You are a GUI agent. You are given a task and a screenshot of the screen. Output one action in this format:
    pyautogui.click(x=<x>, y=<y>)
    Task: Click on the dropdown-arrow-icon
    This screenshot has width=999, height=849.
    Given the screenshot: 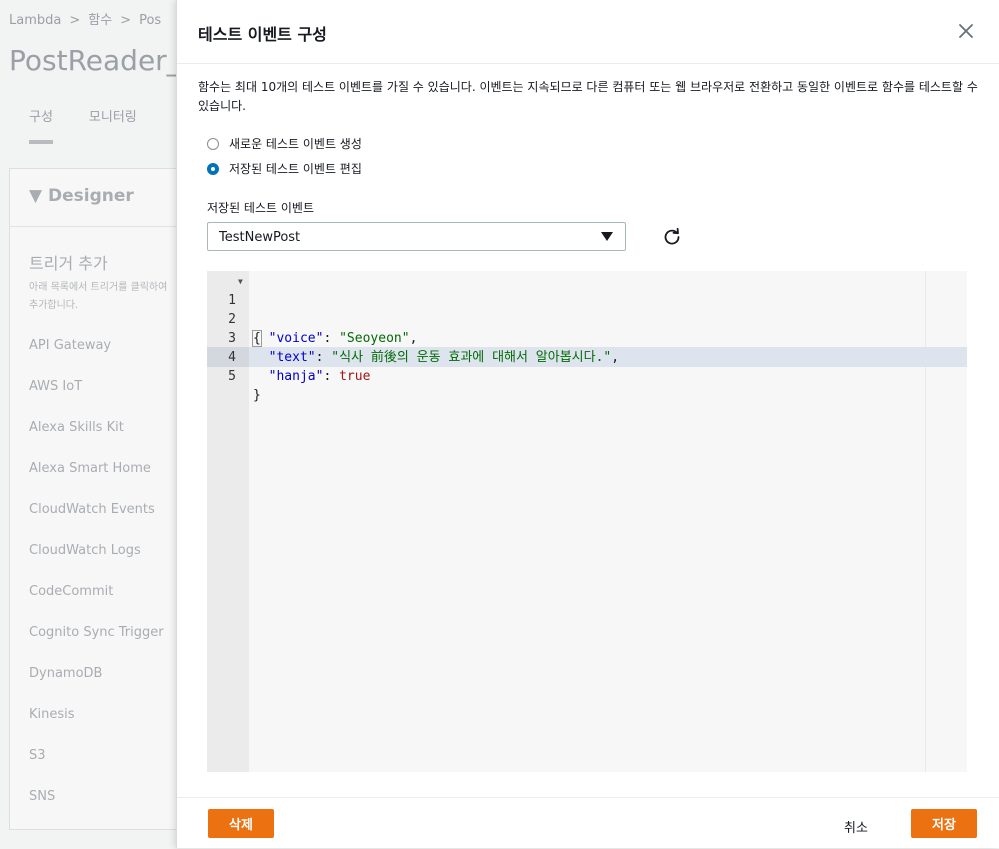 What is the action you would take?
    pyautogui.click(x=607, y=236)
    